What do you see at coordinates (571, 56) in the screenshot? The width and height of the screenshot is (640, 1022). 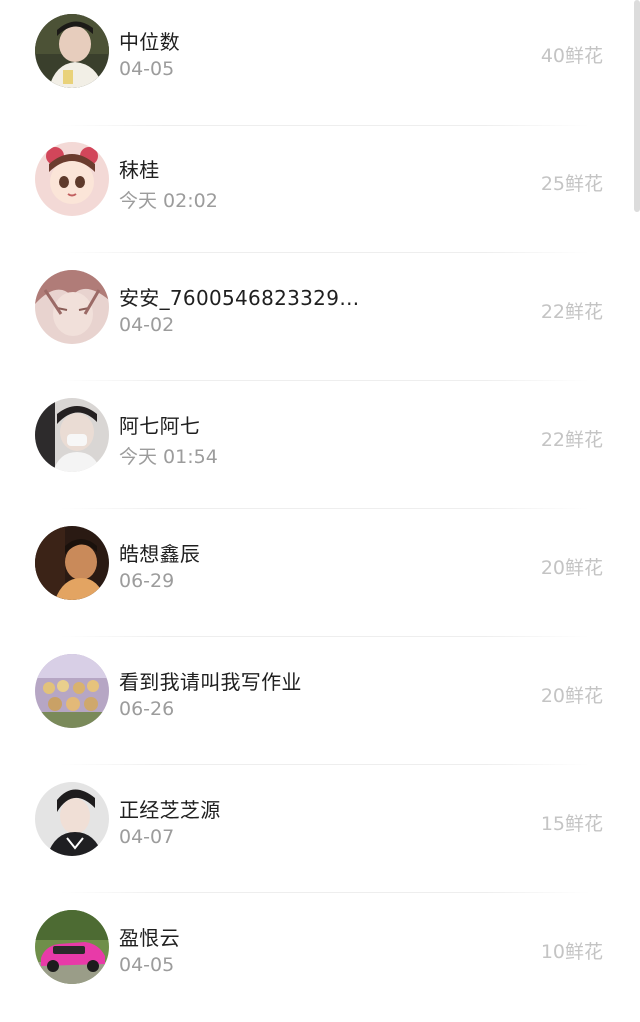 I see `flower-count: 40鲜花` at bounding box center [571, 56].